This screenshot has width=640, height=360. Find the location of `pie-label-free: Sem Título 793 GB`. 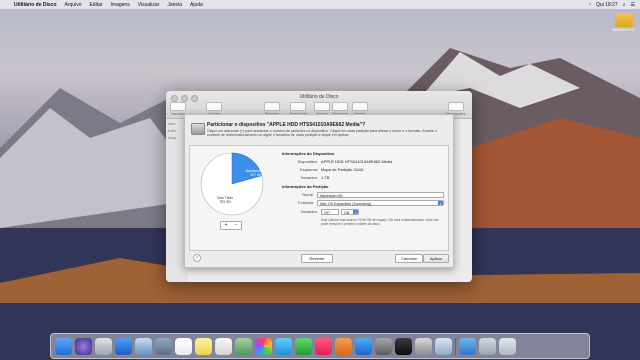

pie-label-free: Sem Título 793 GB is located at coordinates (225, 200).